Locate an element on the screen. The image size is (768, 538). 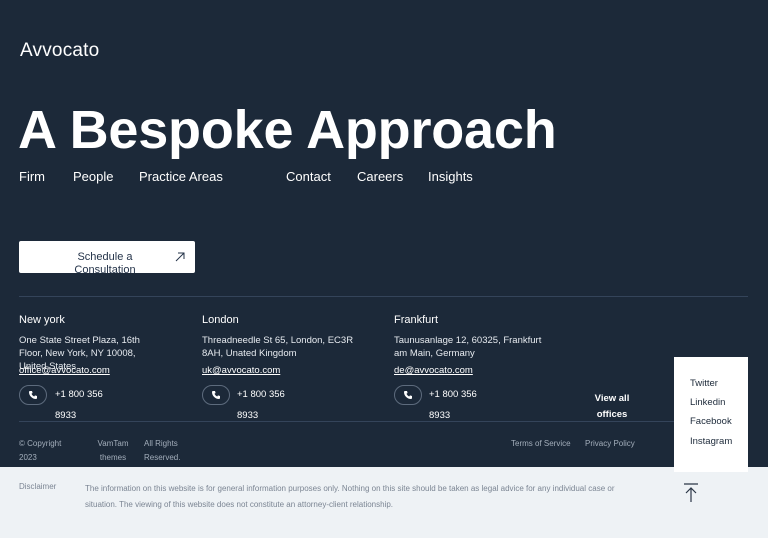
view-all-line1: View all is located at coordinates (612, 398).